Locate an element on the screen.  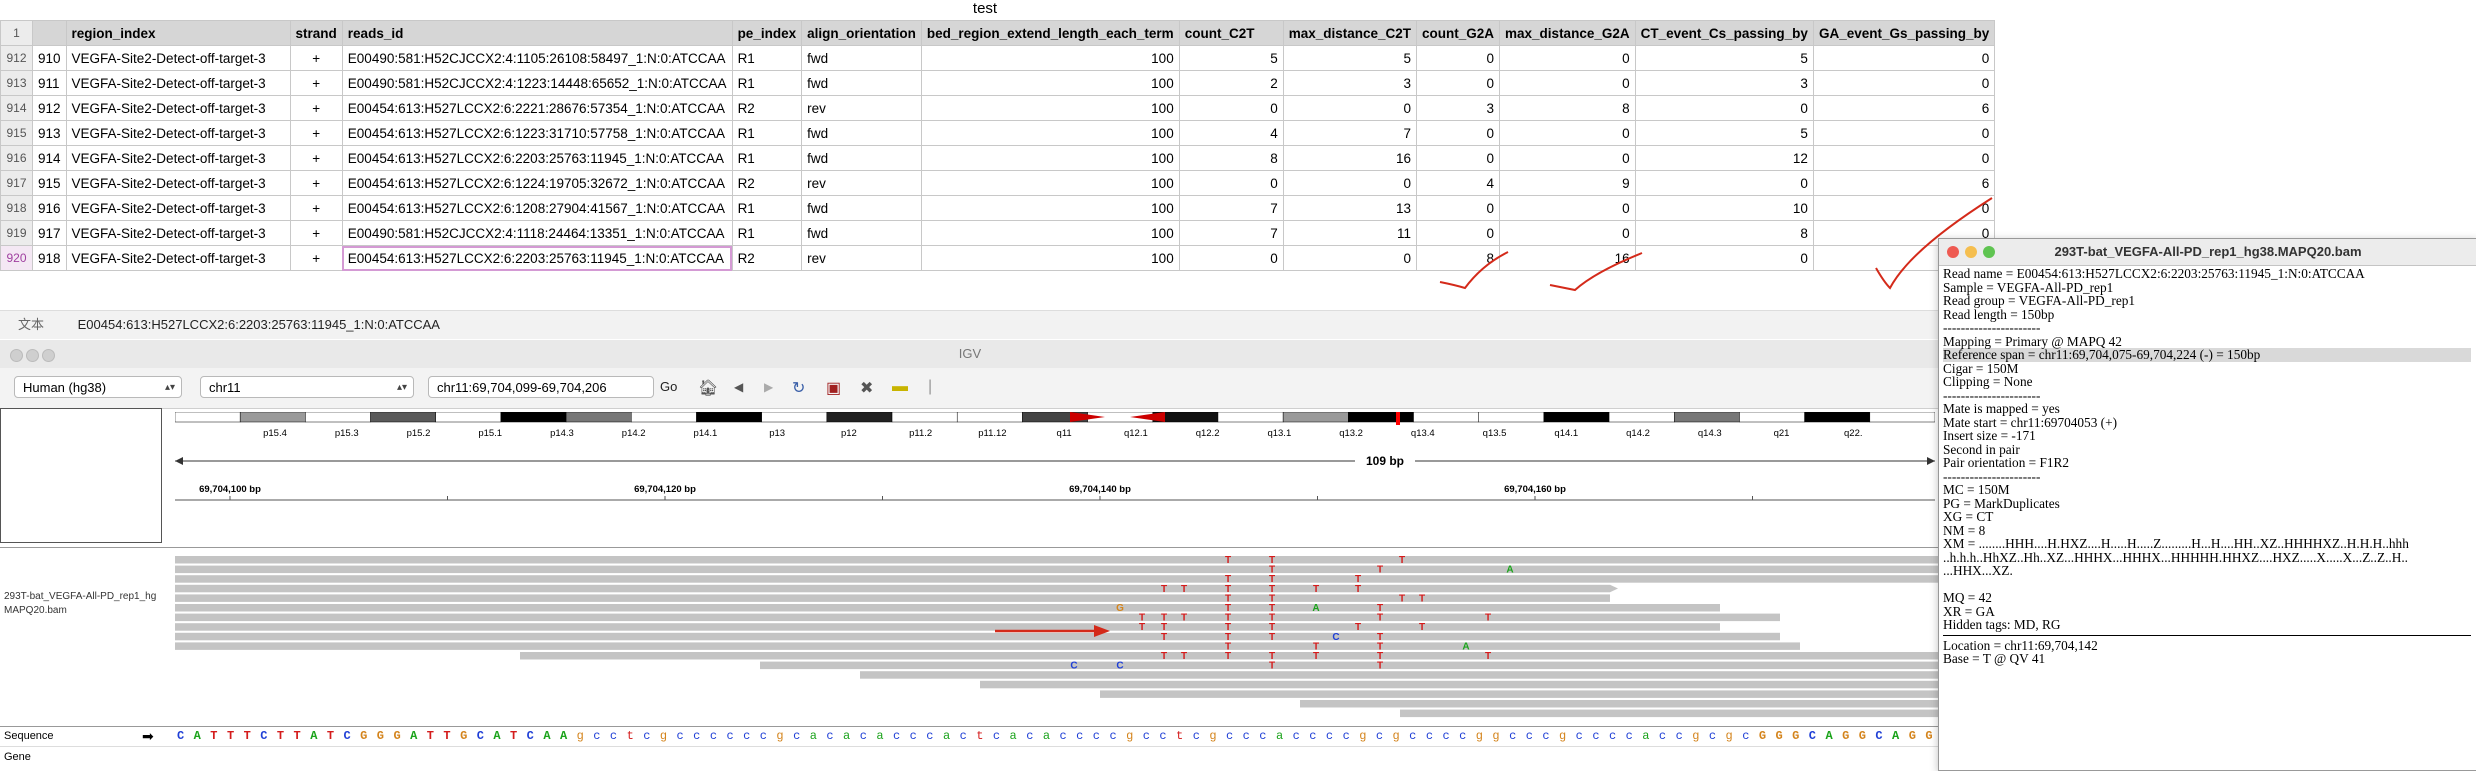
table-cell-md-g2a: 8 is located at coordinates (1567, 108).